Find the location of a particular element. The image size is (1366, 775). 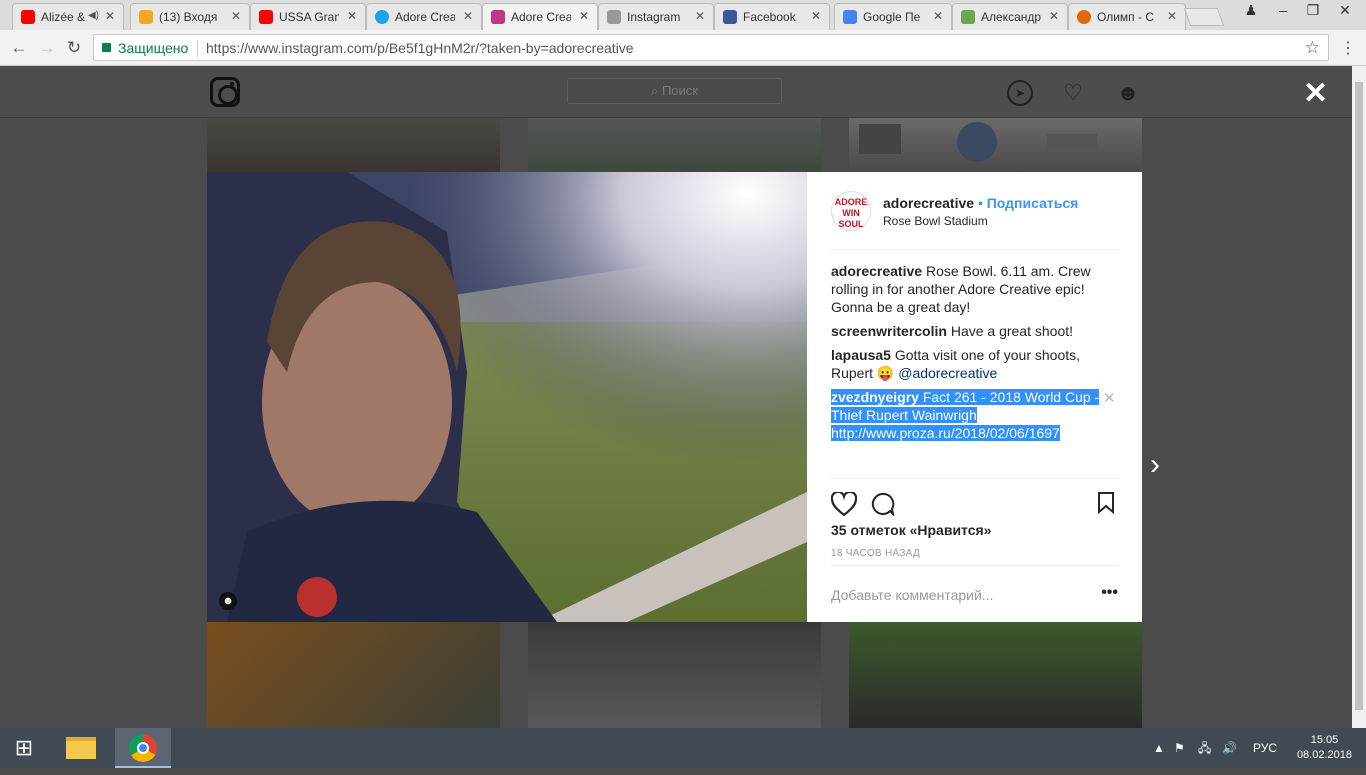

browser-tab-active: Adore Crea ✕ is located at coordinates (540, 16).